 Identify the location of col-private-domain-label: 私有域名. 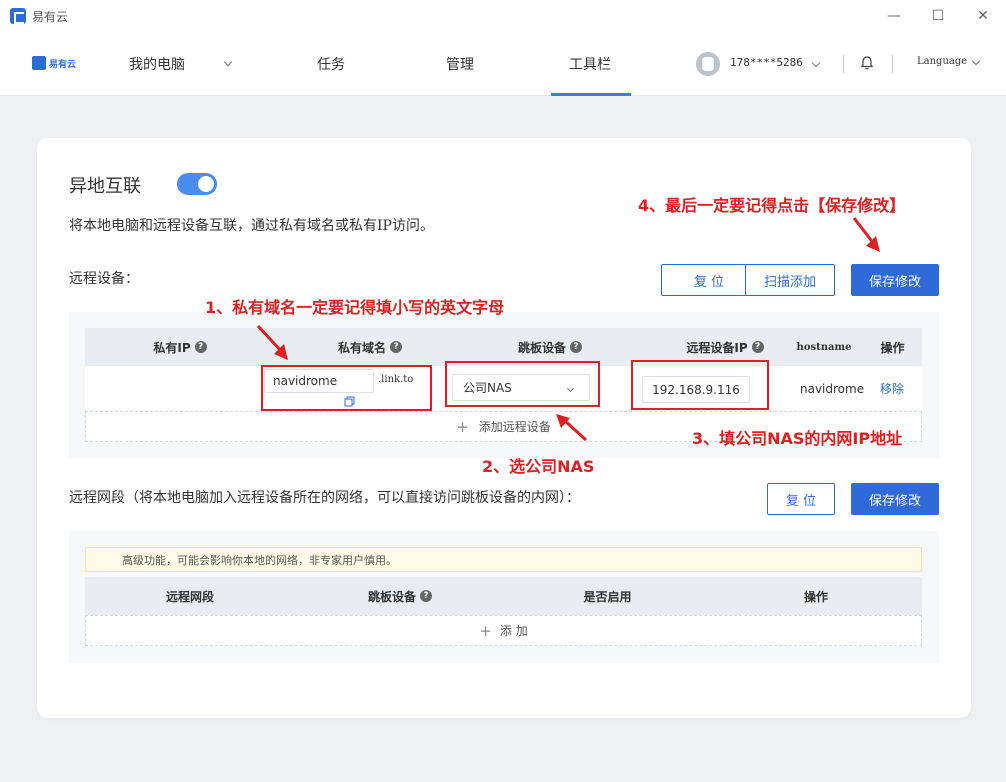
(361, 347).